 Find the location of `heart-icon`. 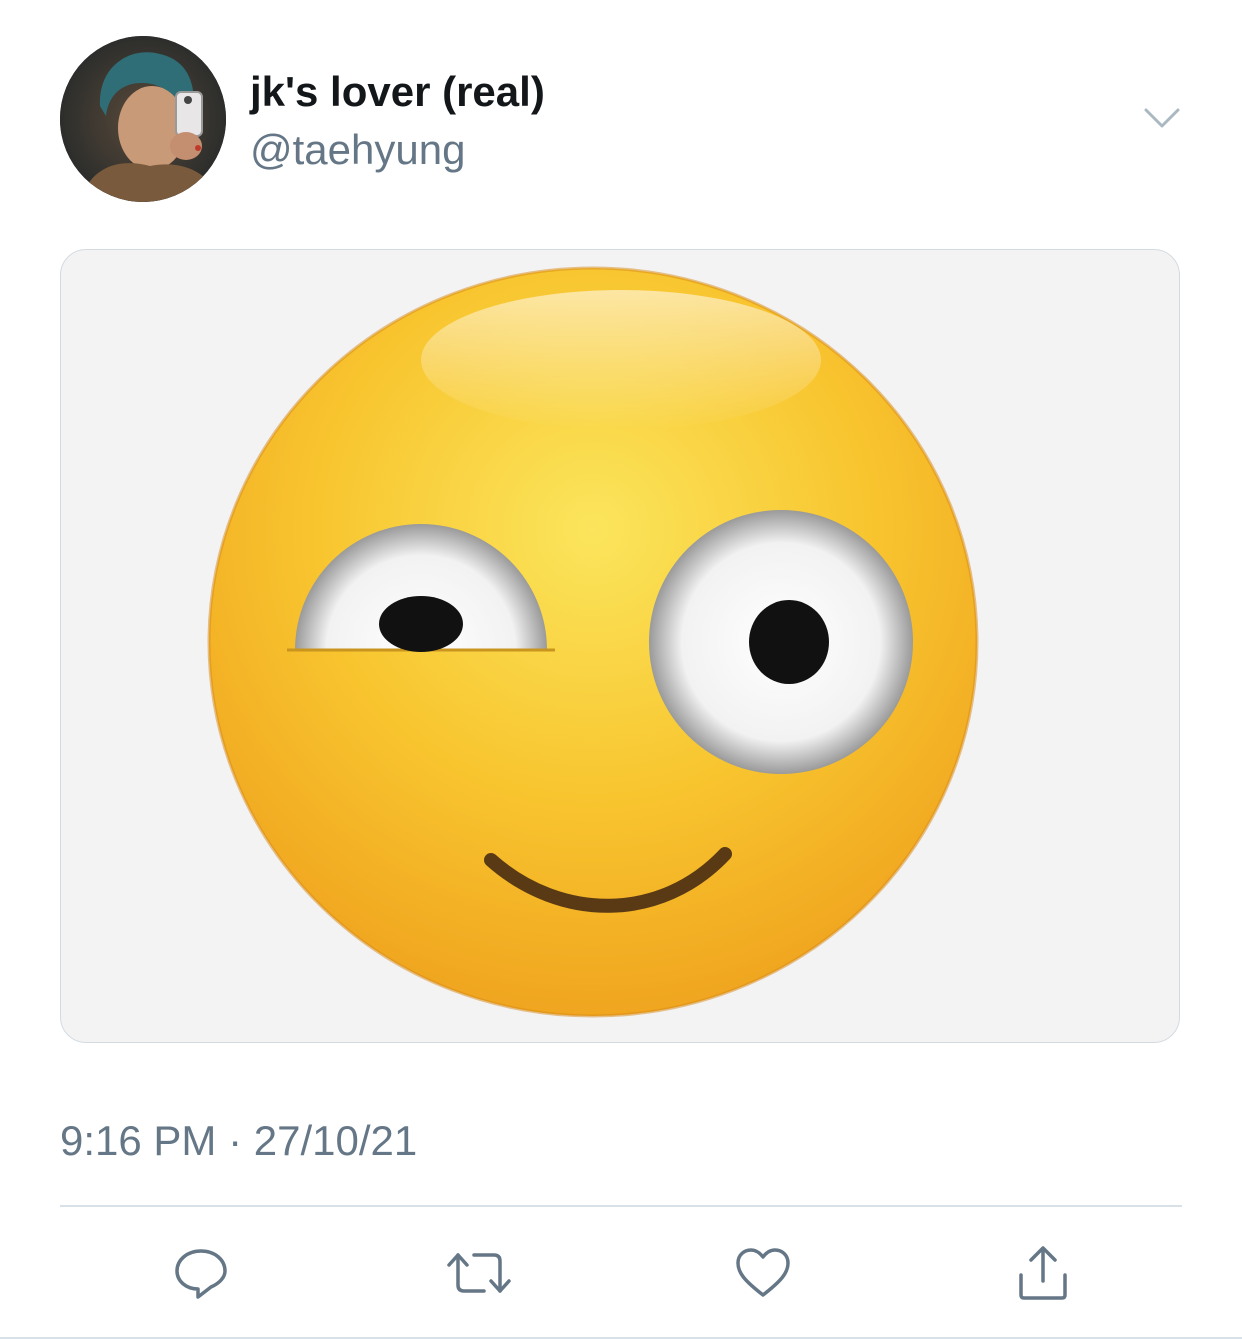

heart-icon is located at coordinates (763, 1272).